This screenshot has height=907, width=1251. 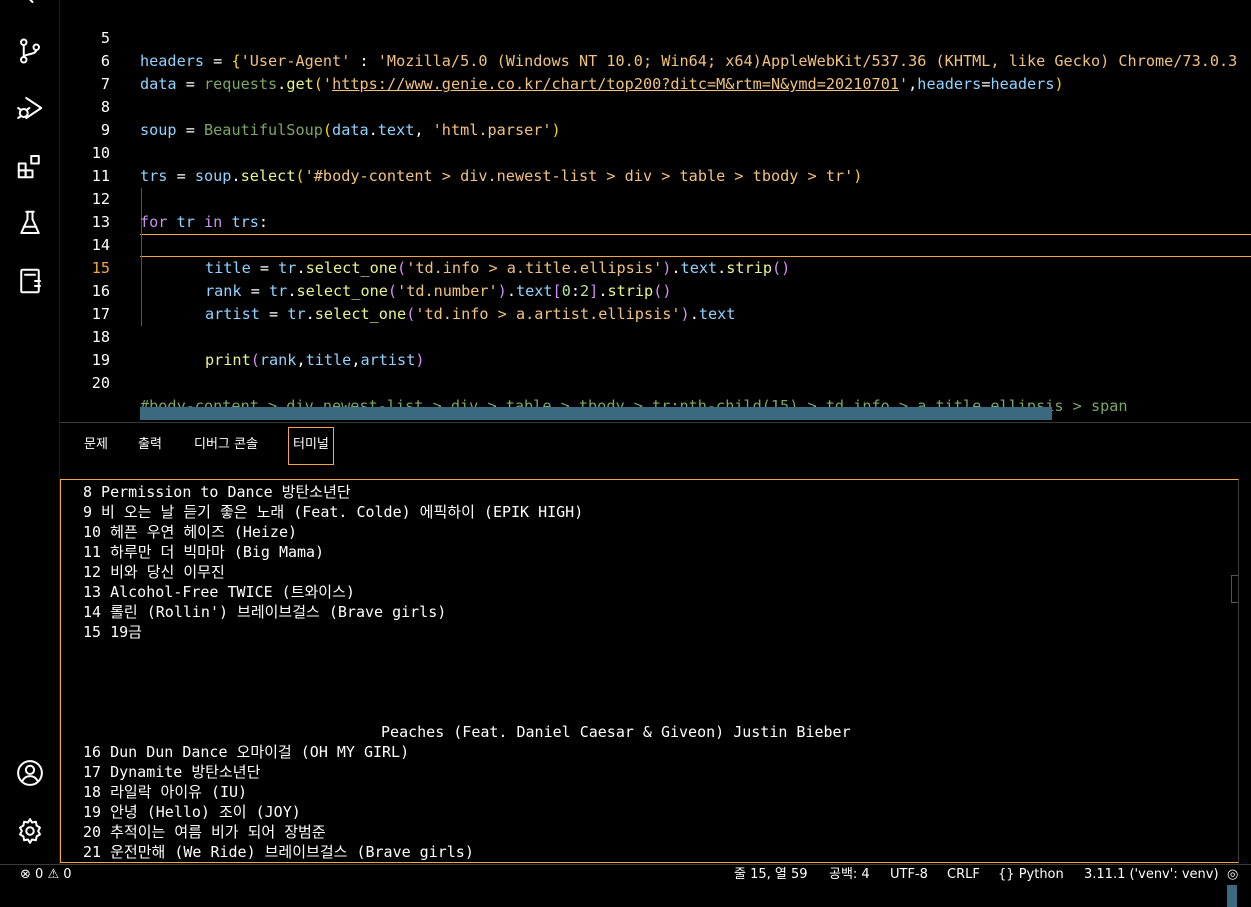 What do you see at coordinates (190, 532) in the screenshot?
I see `terminal-line: 10 헤픈 우연 헤이즈 (Heize)` at bounding box center [190, 532].